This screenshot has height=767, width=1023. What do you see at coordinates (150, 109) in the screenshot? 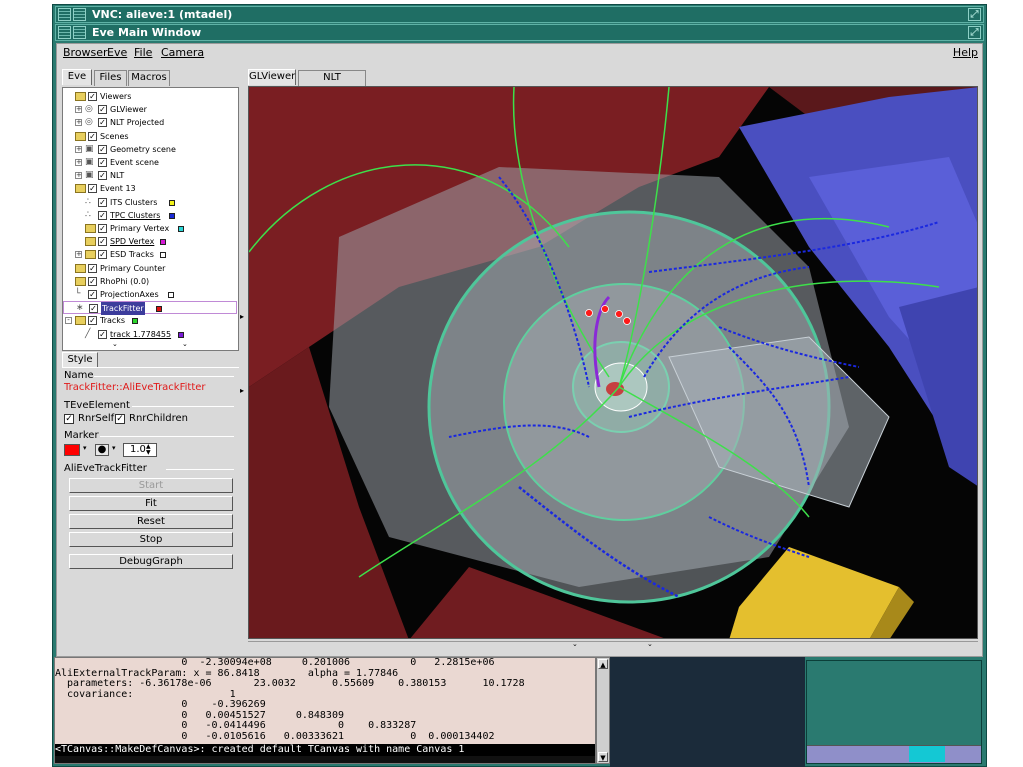
I see `tree-item-glviewer: + ◎ ✓ GLViewer` at bounding box center [150, 109].